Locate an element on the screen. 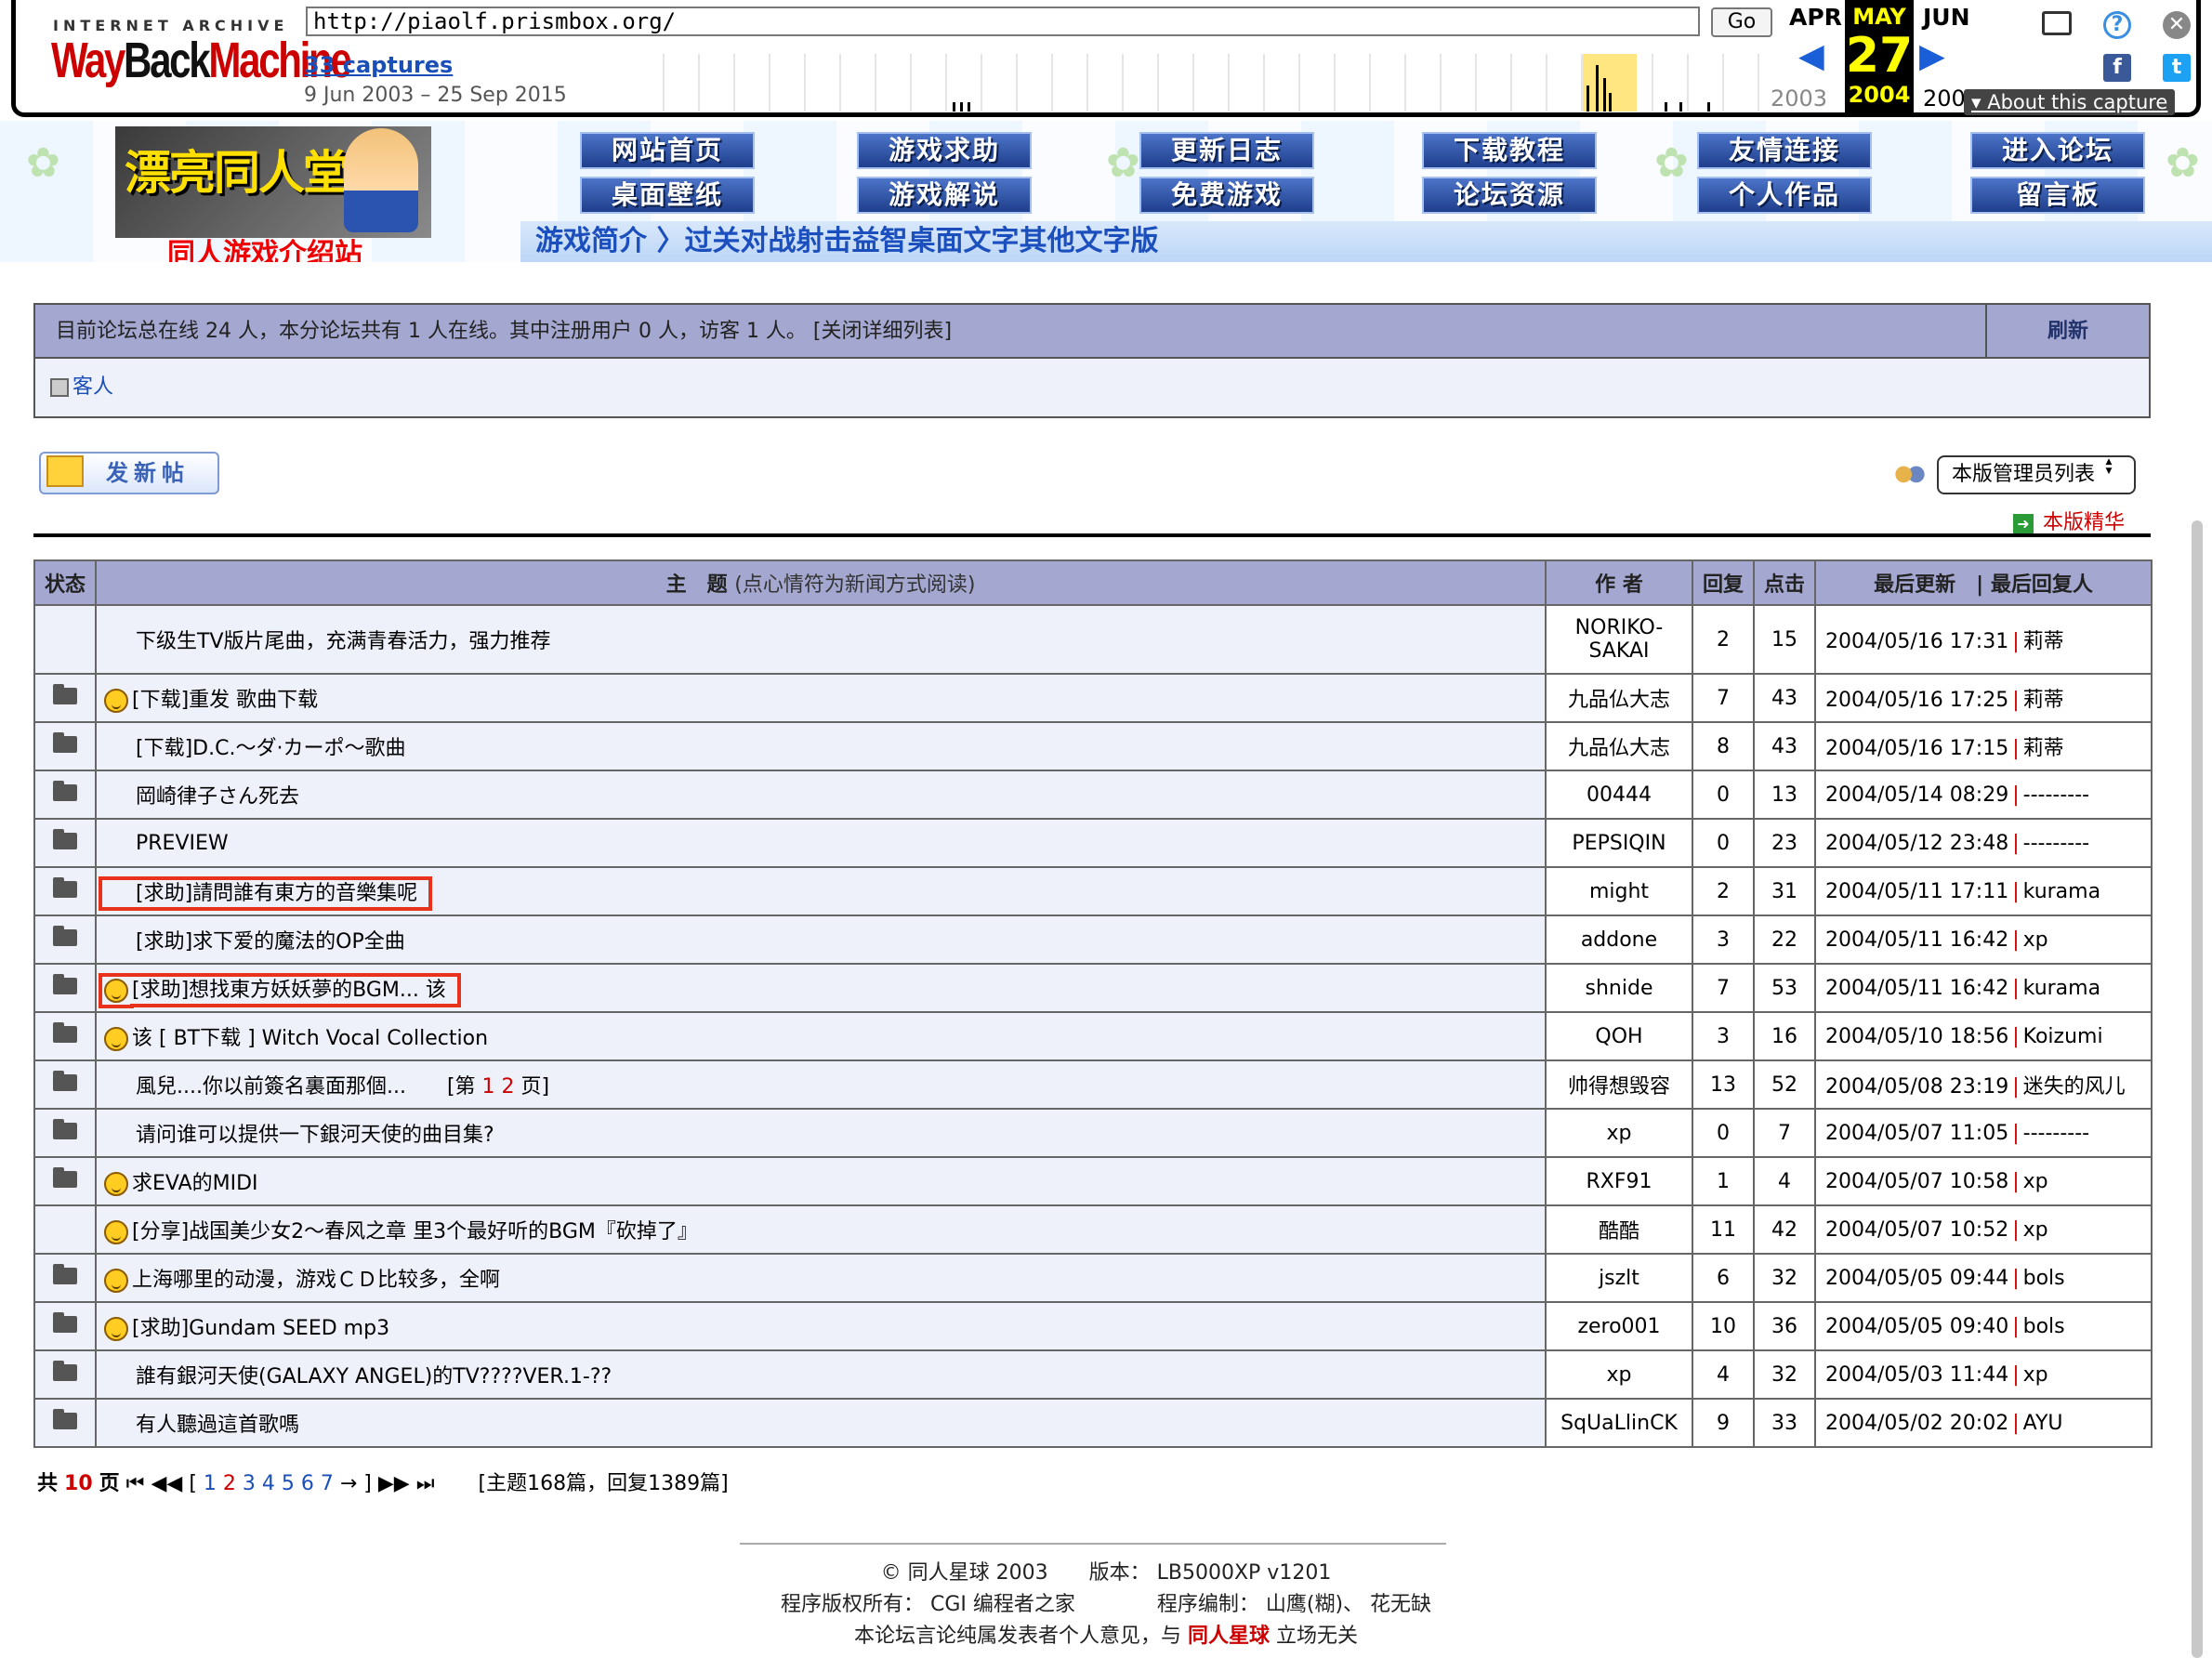  version-link: LB5000XP v1201 is located at coordinates (1244, 1573).